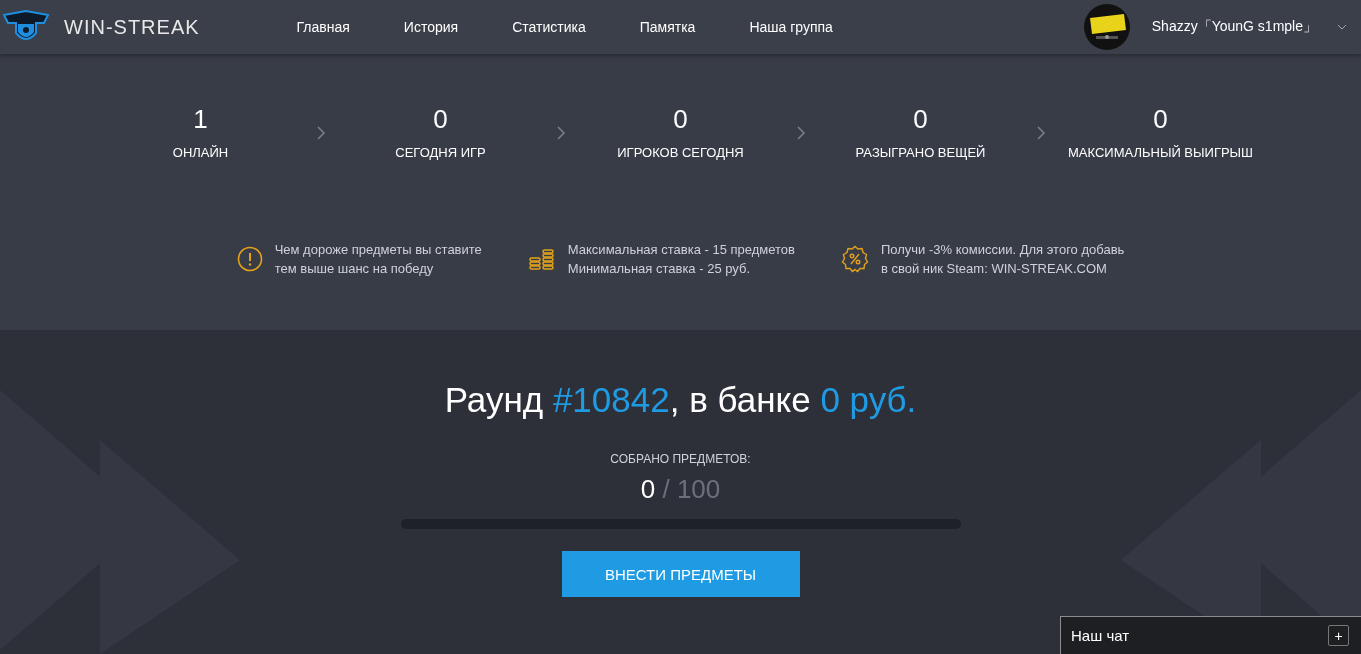  Describe the element at coordinates (680, 459) in the screenshot. I see `collected-label: СОБРАНО ПРЕДМЕТОВ:` at that location.